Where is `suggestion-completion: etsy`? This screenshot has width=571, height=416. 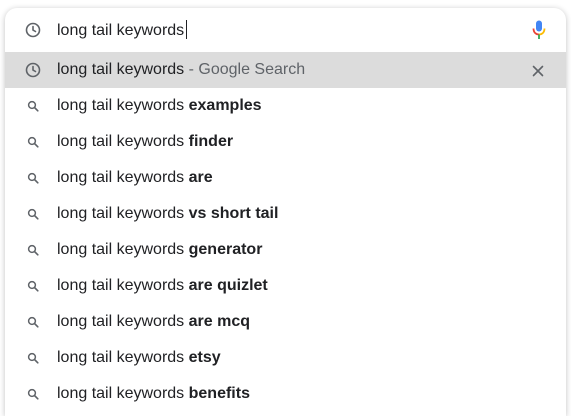
suggestion-completion: etsy is located at coordinates (204, 357).